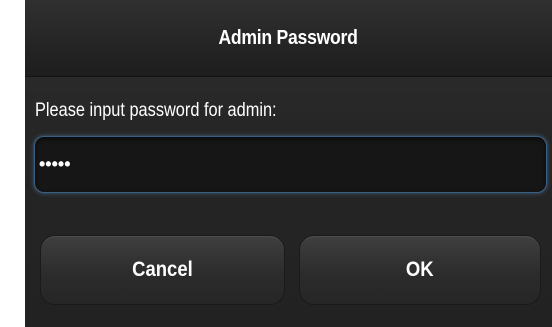 The width and height of the screenshot is (552, 327). I want to click on password-prompt-label: Please input password for admin:, so click(156, 110).